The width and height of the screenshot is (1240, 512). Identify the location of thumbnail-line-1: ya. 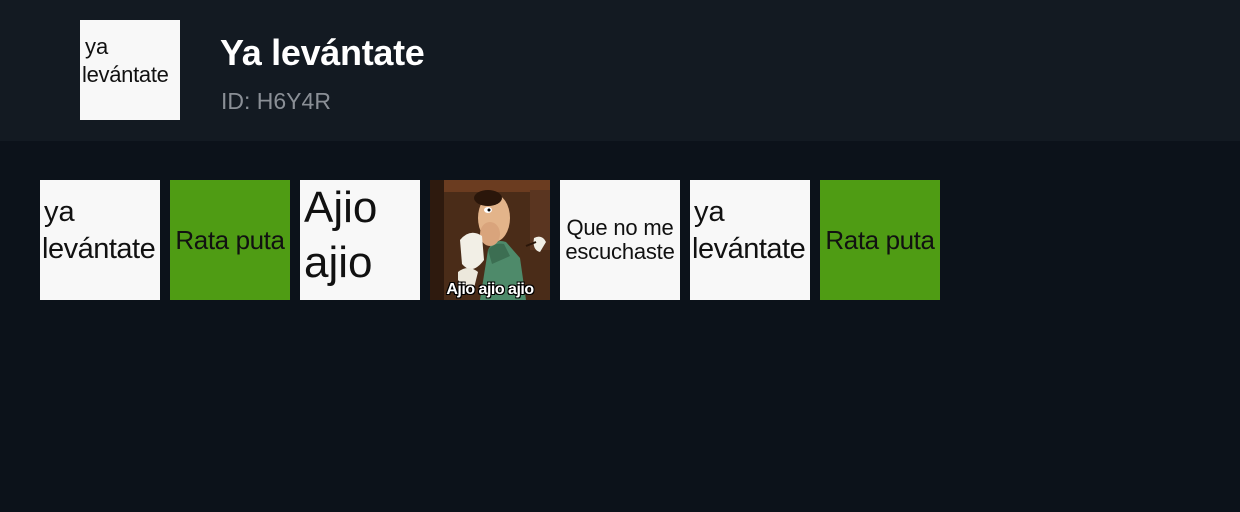
(97, 46).